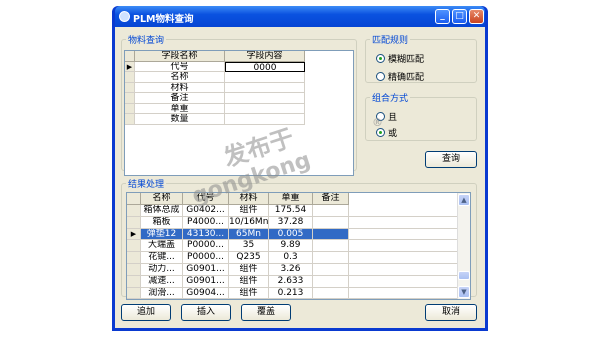 This screenshot has width=600, height=340. What do you see at coordinates (249, 258) in the screenshot?
I see `result-cell: Q235` at bounding box center [249, 258].